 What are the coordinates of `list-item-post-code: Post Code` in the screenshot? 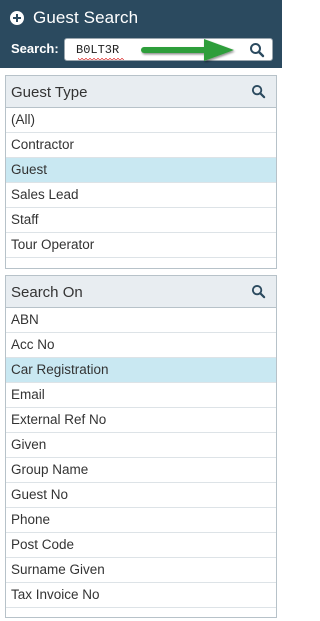 It's located at (141, 545).